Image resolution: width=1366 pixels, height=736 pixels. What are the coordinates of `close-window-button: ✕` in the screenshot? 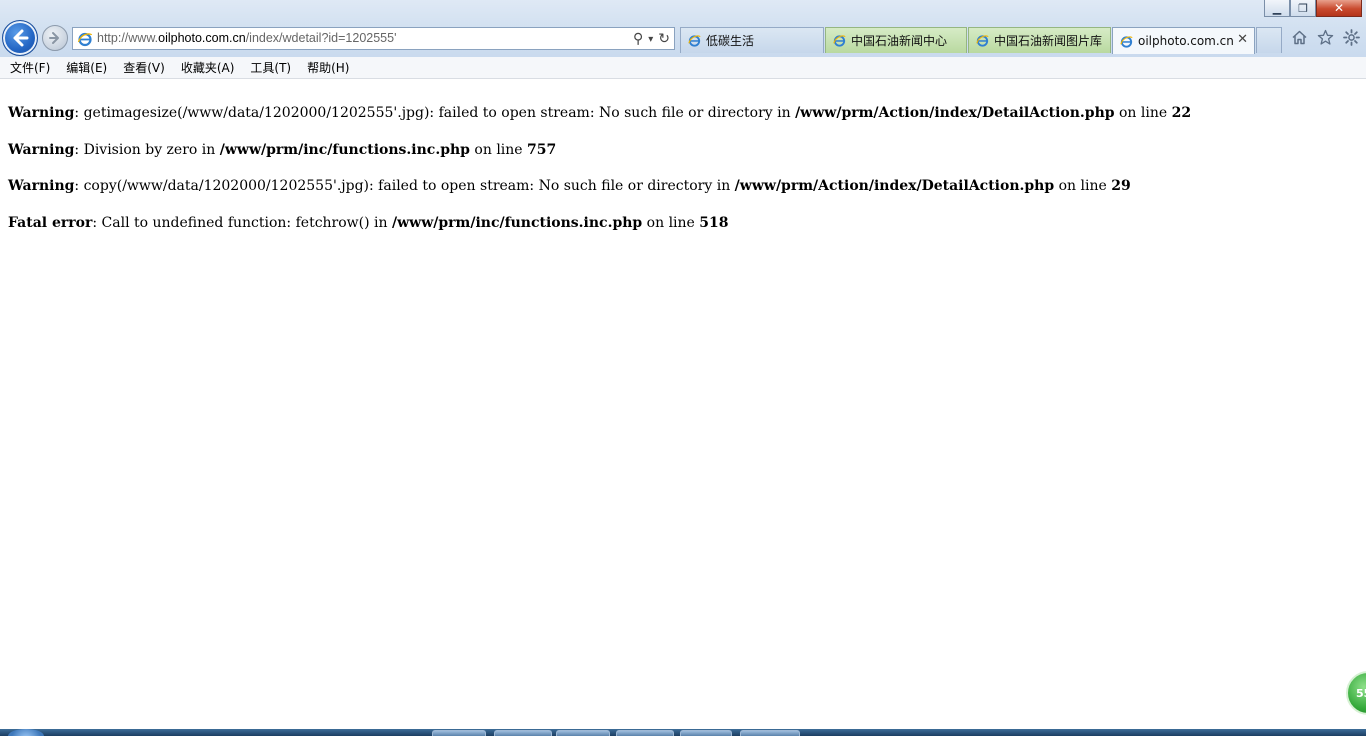 It's located at (1339, 8).